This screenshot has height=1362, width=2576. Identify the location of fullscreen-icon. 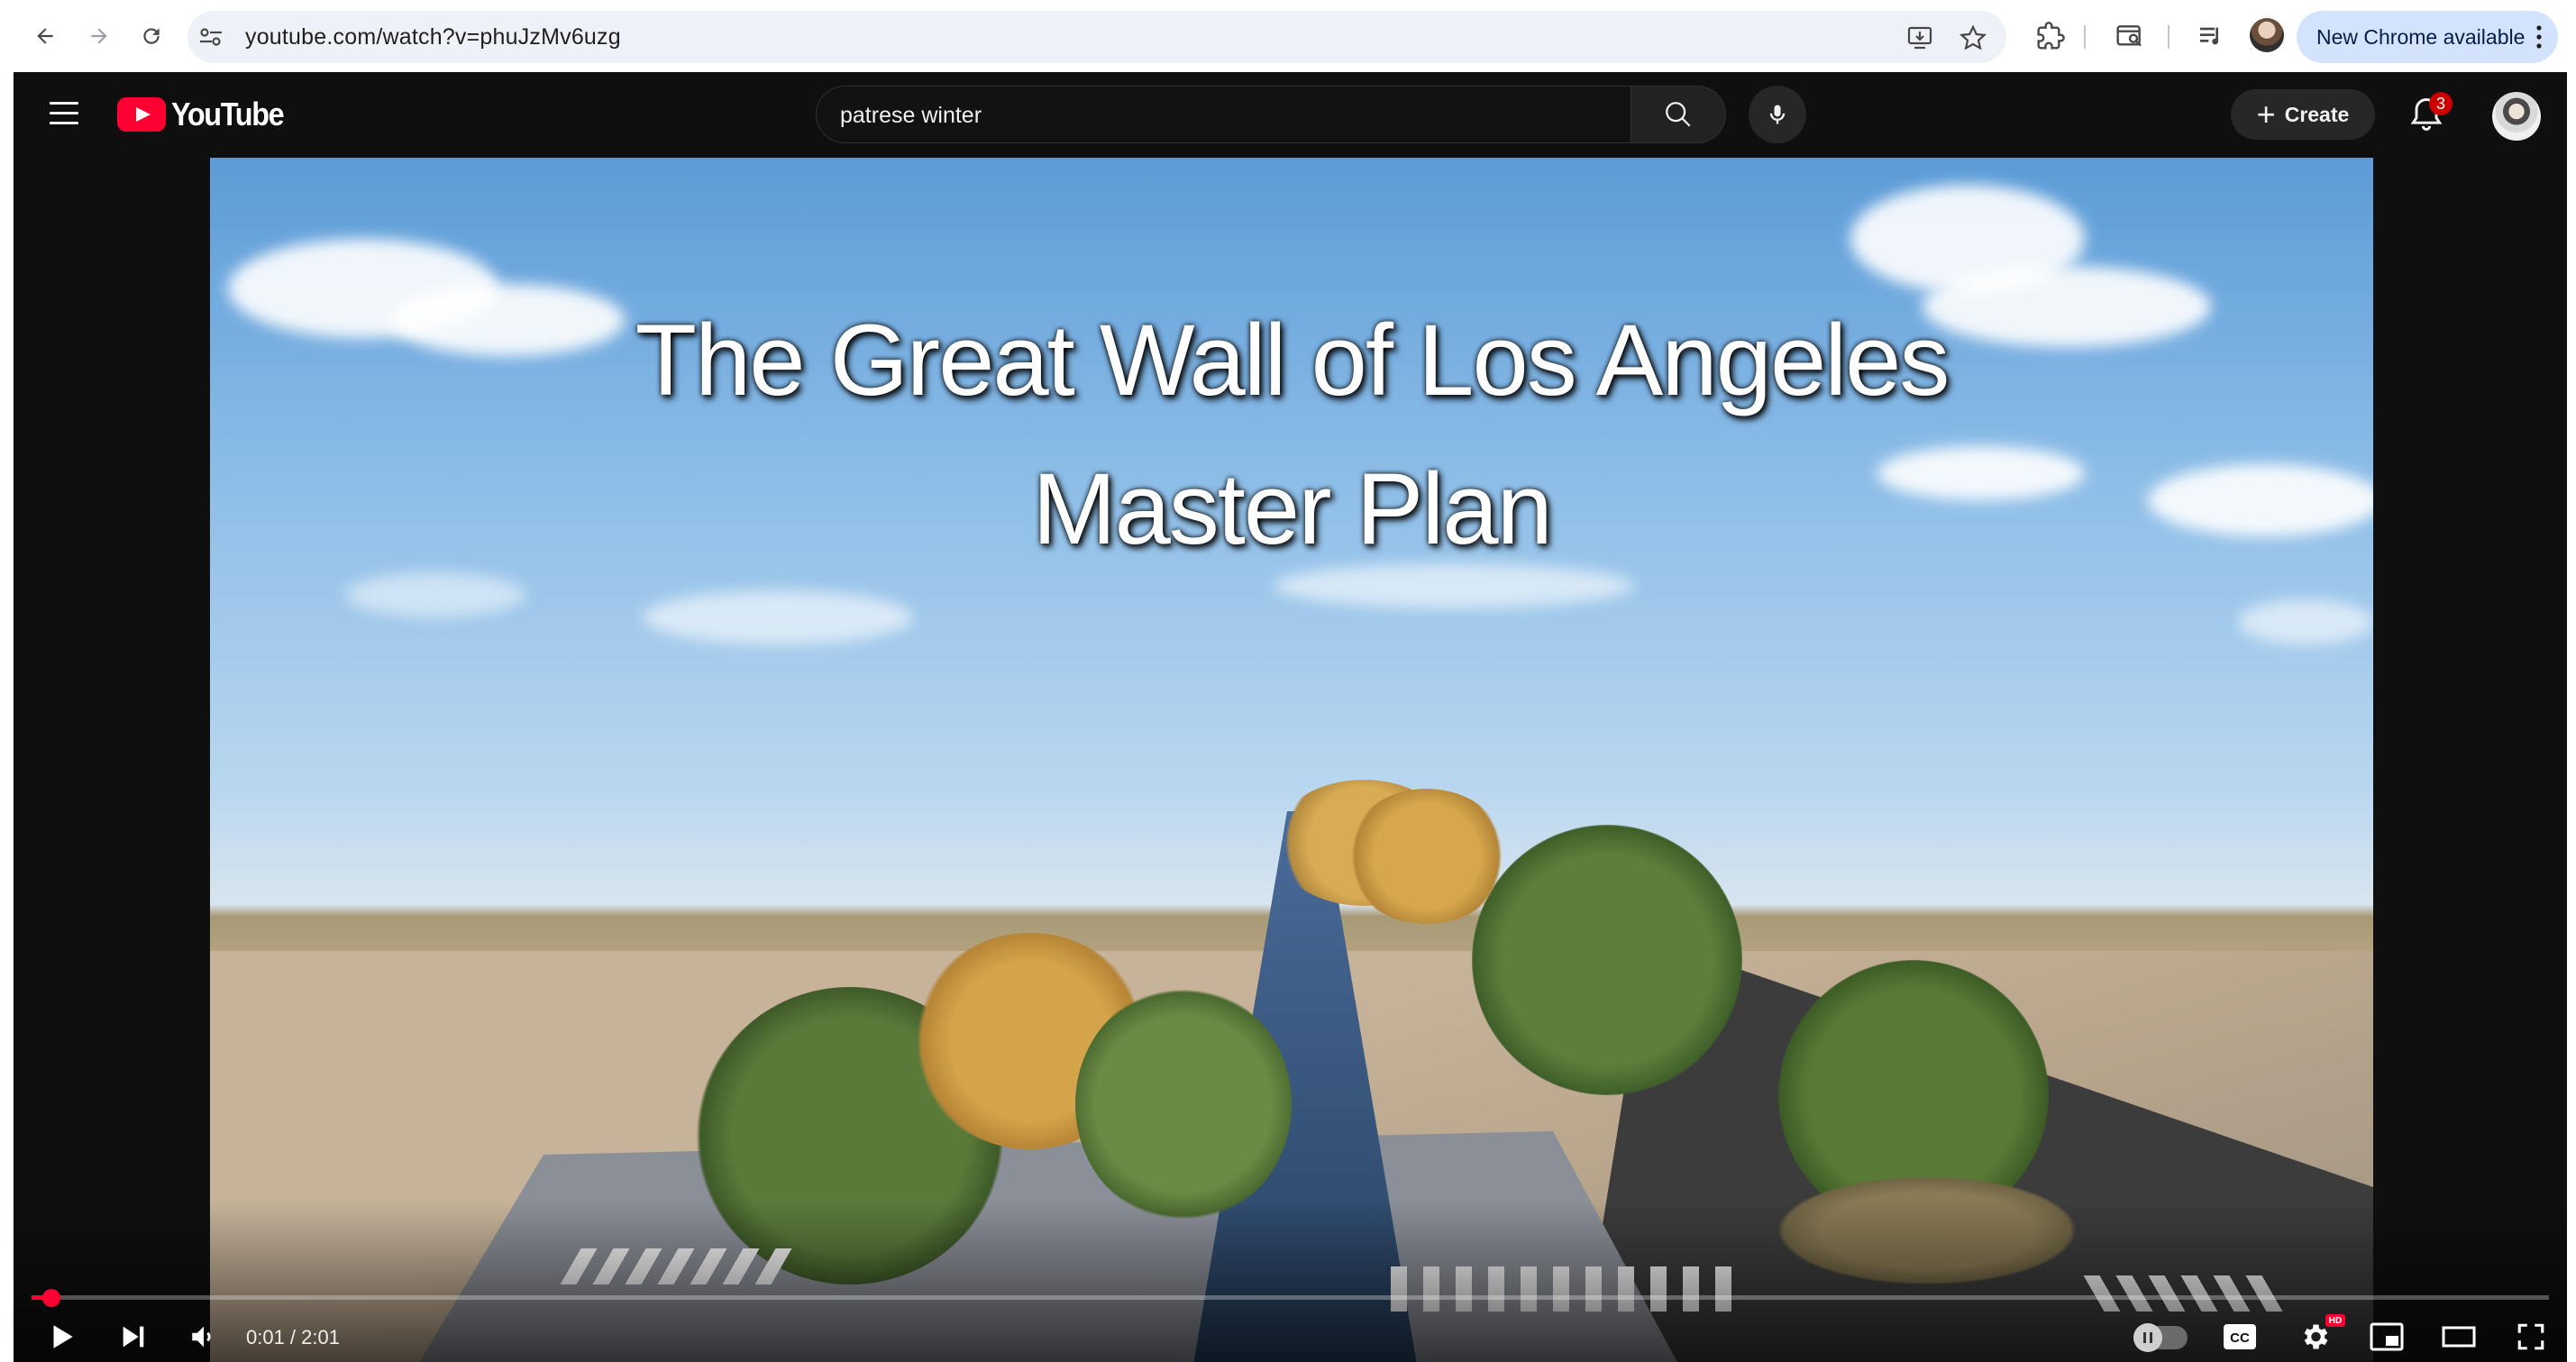
(2530, 1336).